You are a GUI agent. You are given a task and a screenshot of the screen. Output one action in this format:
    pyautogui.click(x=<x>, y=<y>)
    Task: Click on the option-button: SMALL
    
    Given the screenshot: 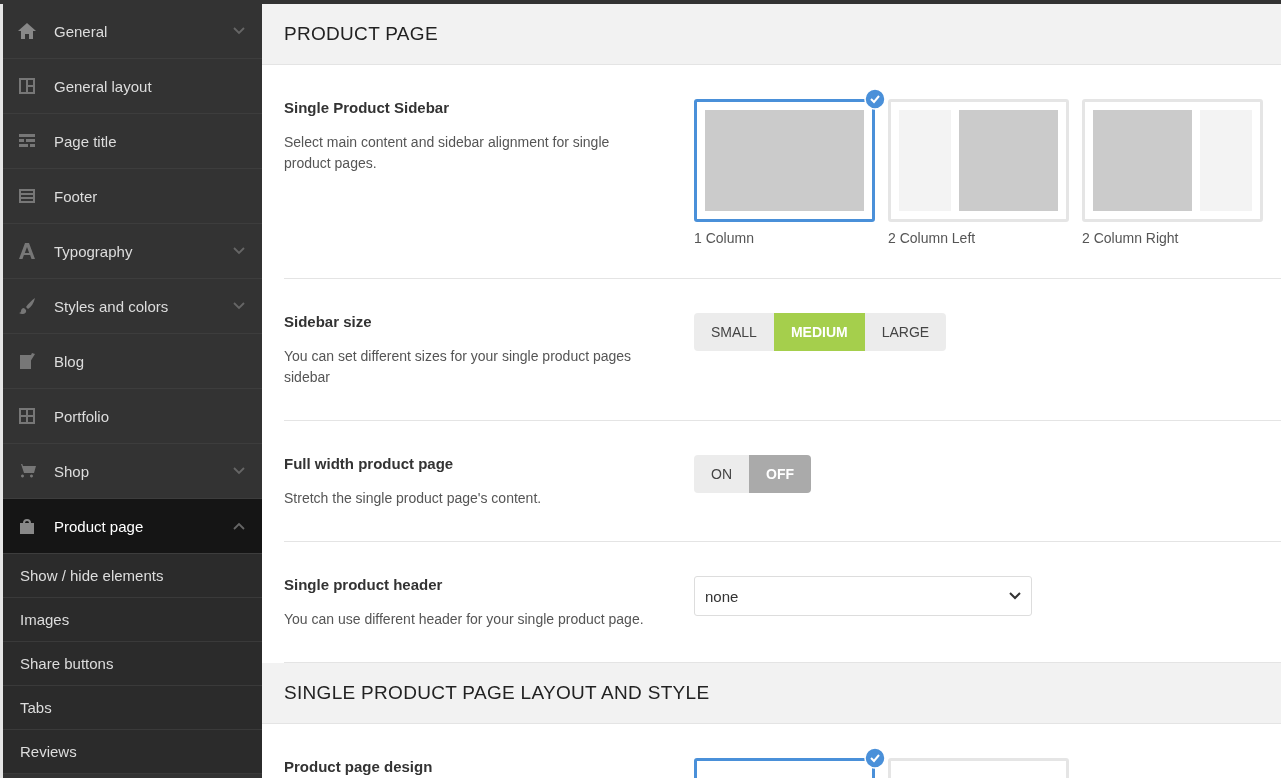 What is the action you would take?
    pyautogui.click(x=734, y=332)
    